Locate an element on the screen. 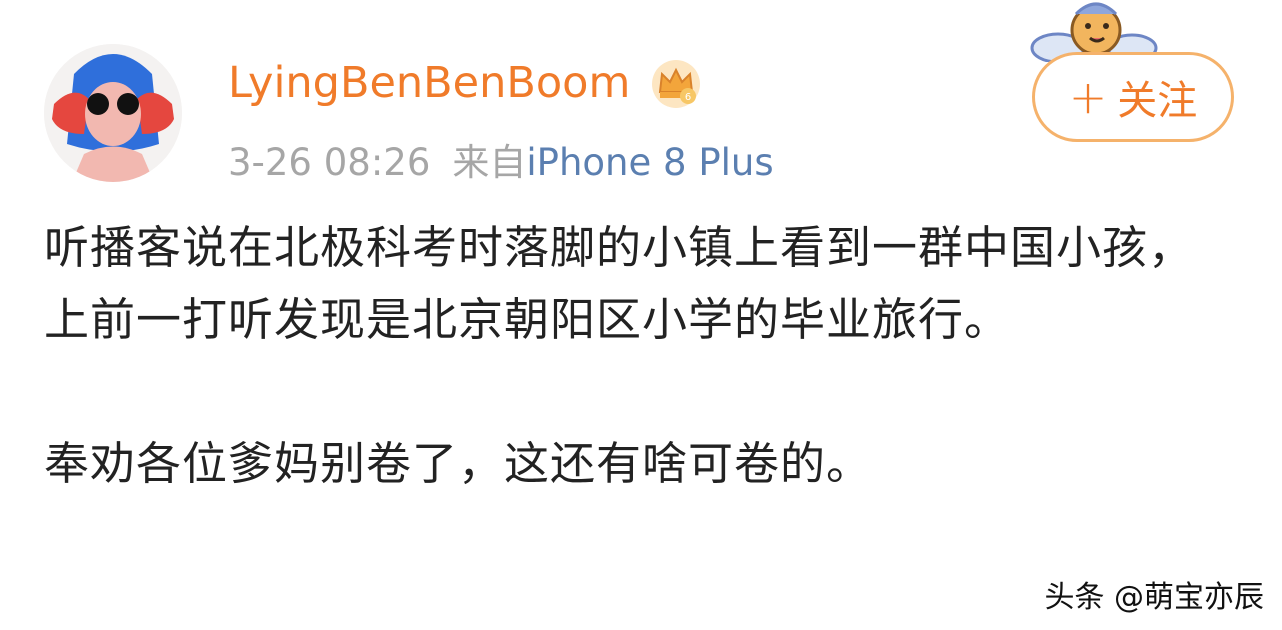 Image resolution: width=1282 pixels, height=630 pixels. follow-button: + 关注 is located at coordinates (1133, 97).